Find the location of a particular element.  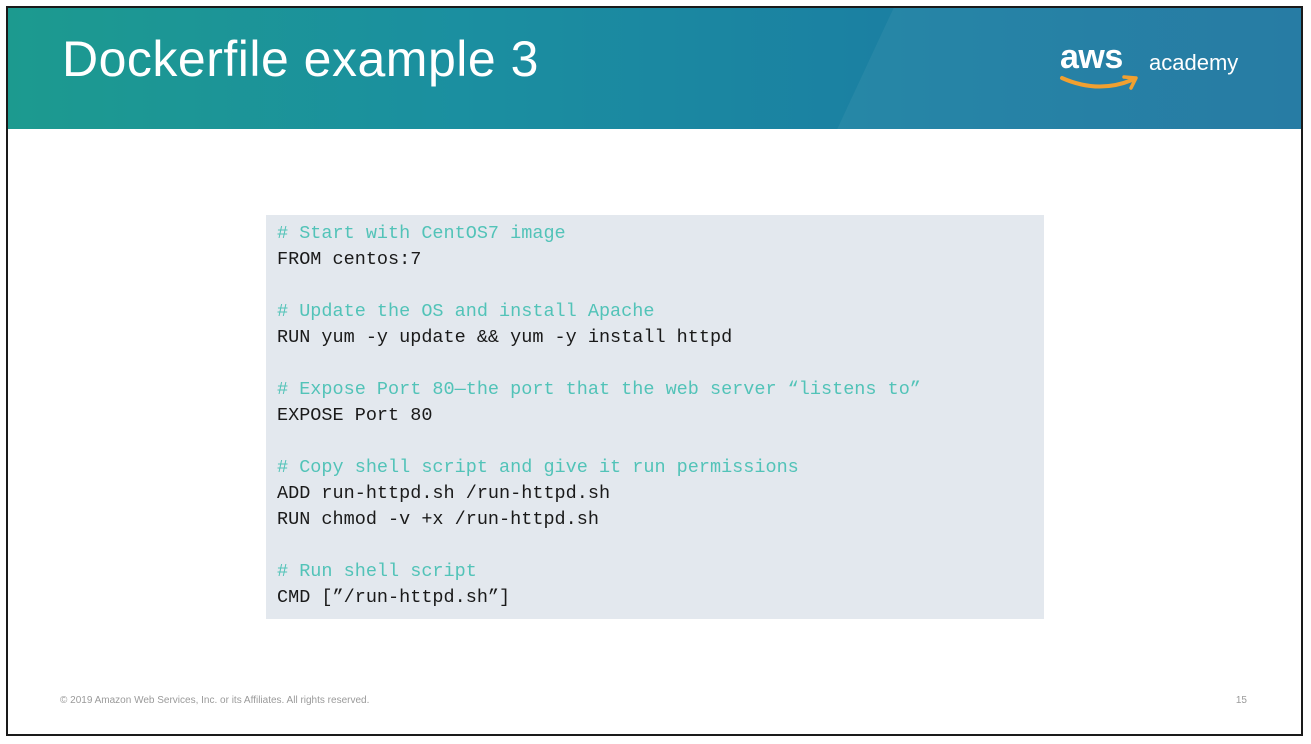

code-command-line: EXPOSE Port 80 is located at coordinates (355, 415).